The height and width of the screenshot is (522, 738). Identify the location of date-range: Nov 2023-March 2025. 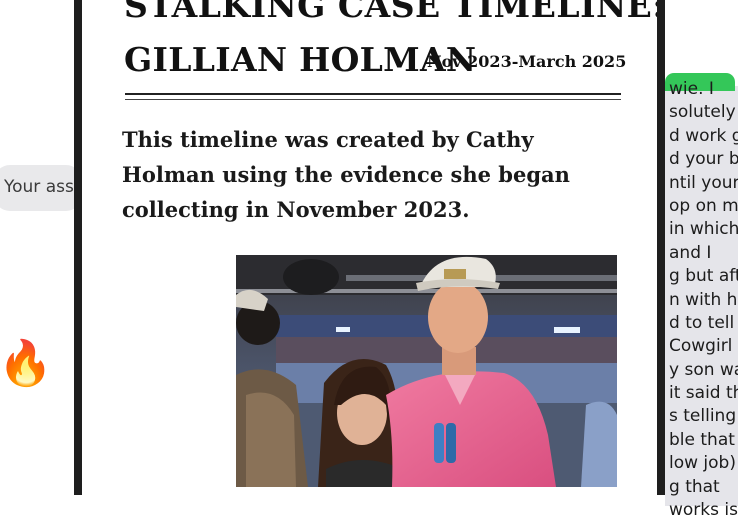
(527, 61).